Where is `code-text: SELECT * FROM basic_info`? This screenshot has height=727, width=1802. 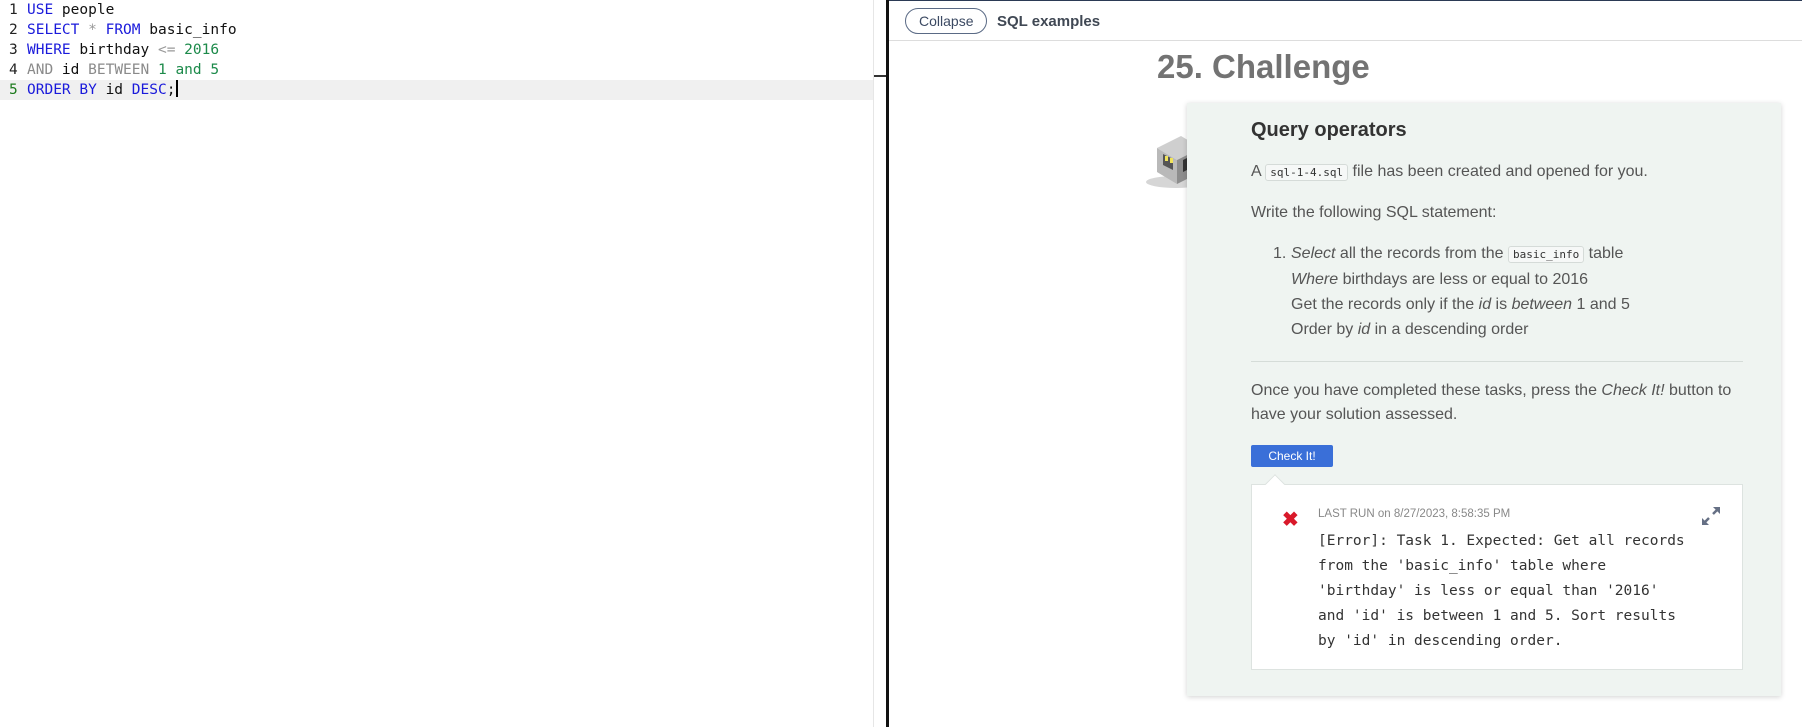 code-text: SELECT * FROM basic_info is located at coordinates (132, 30).